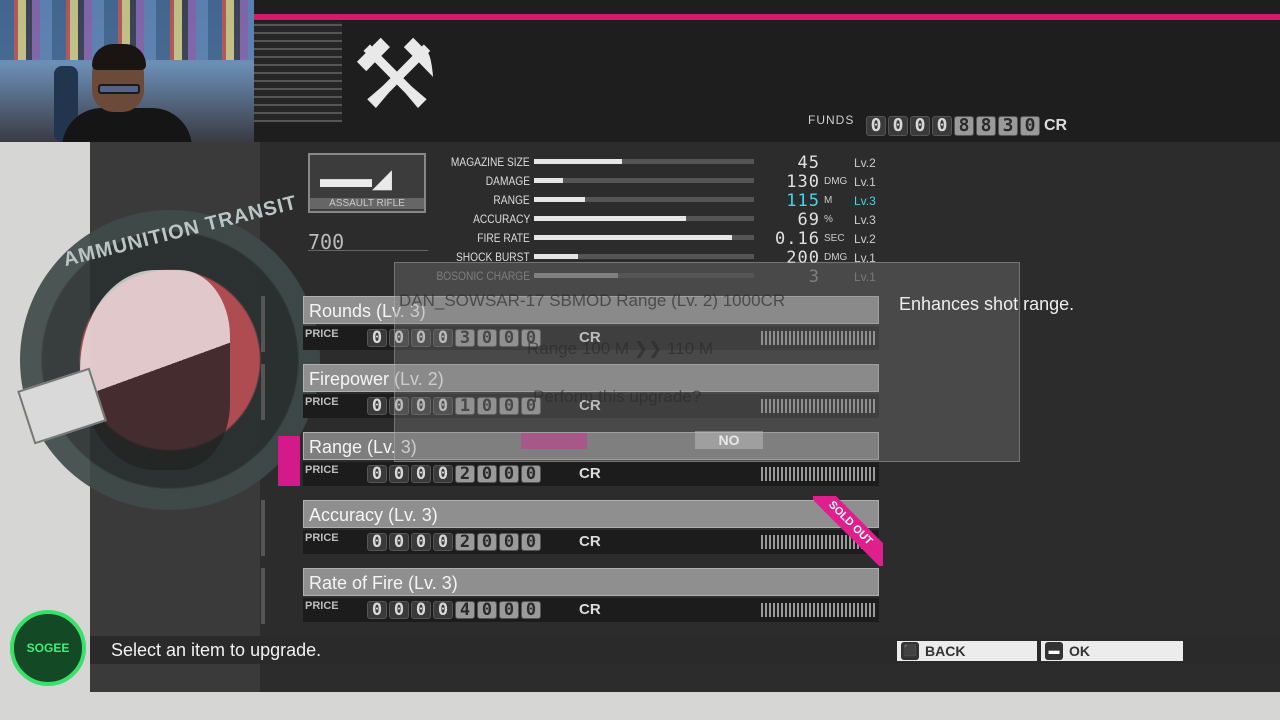  What do you see at coordinates (803, 182) in the screenshot?
I see `stat-value: 130` at bounding box center [803, 182].